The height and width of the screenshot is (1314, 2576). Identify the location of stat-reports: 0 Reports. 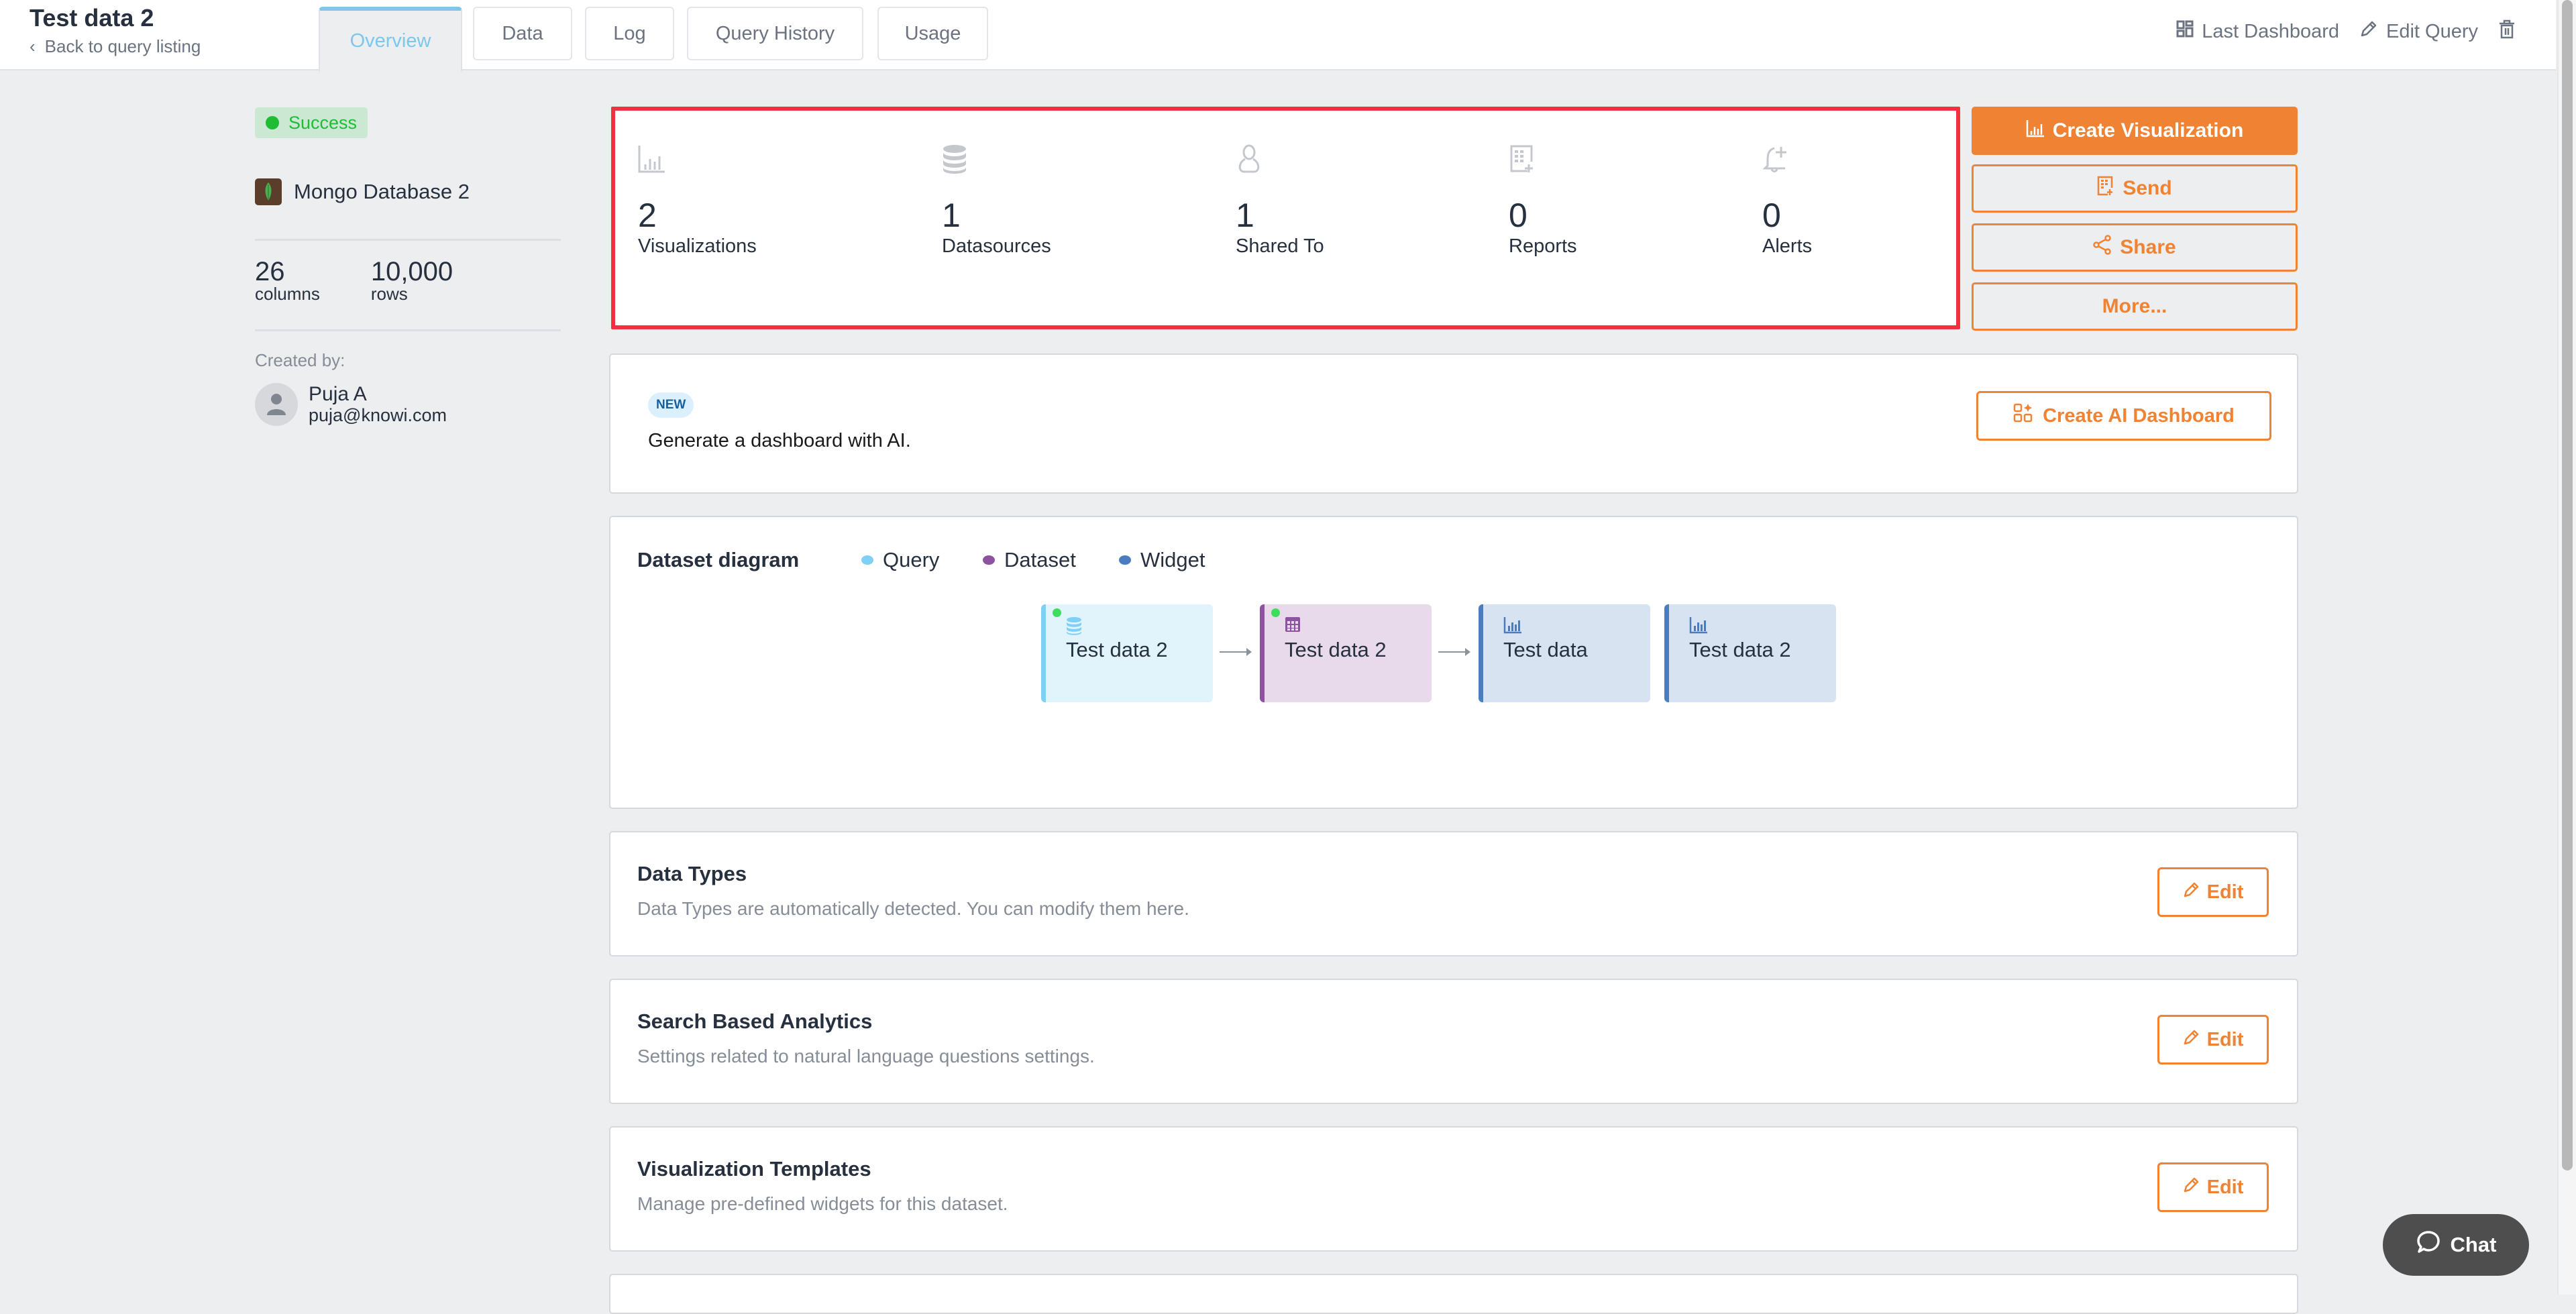
(1543, 201).